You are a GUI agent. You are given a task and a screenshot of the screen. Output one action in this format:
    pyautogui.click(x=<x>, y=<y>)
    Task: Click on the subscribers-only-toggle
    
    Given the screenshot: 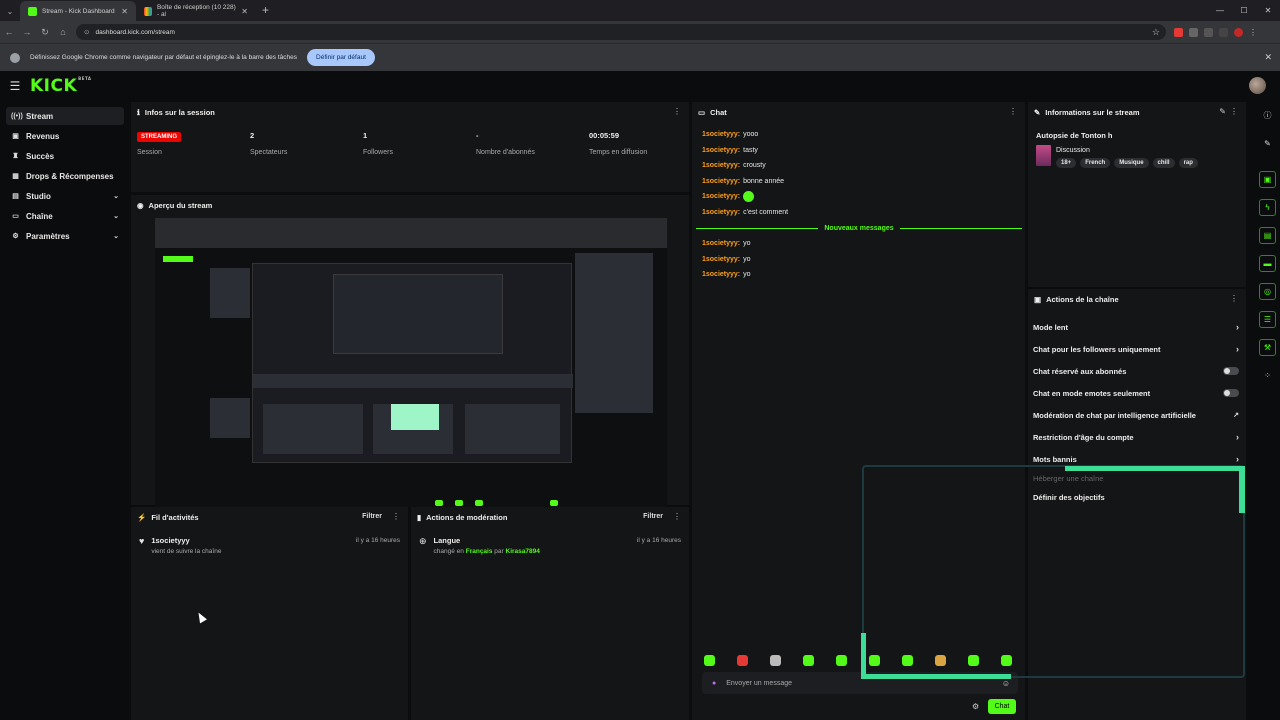 What is the action you would take?
    pyautogui.click(x=1231, y=371)
    